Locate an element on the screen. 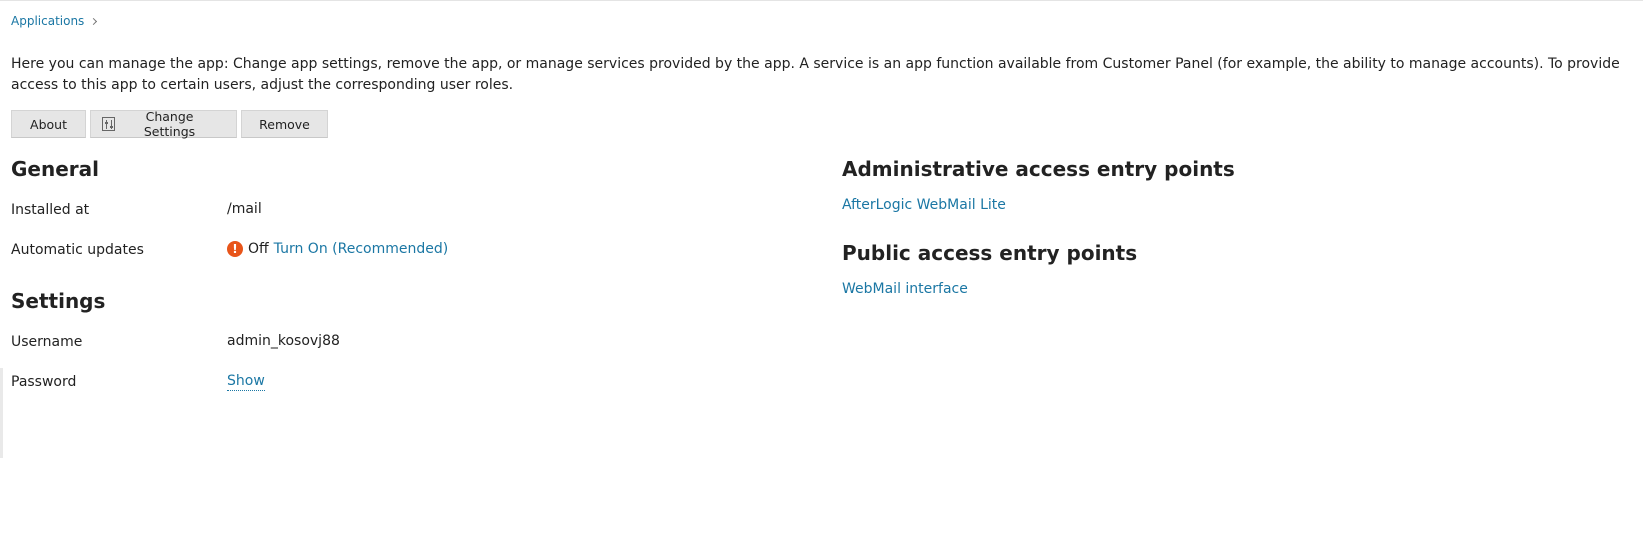  username-label: Username is located at coordinates (47, 342).